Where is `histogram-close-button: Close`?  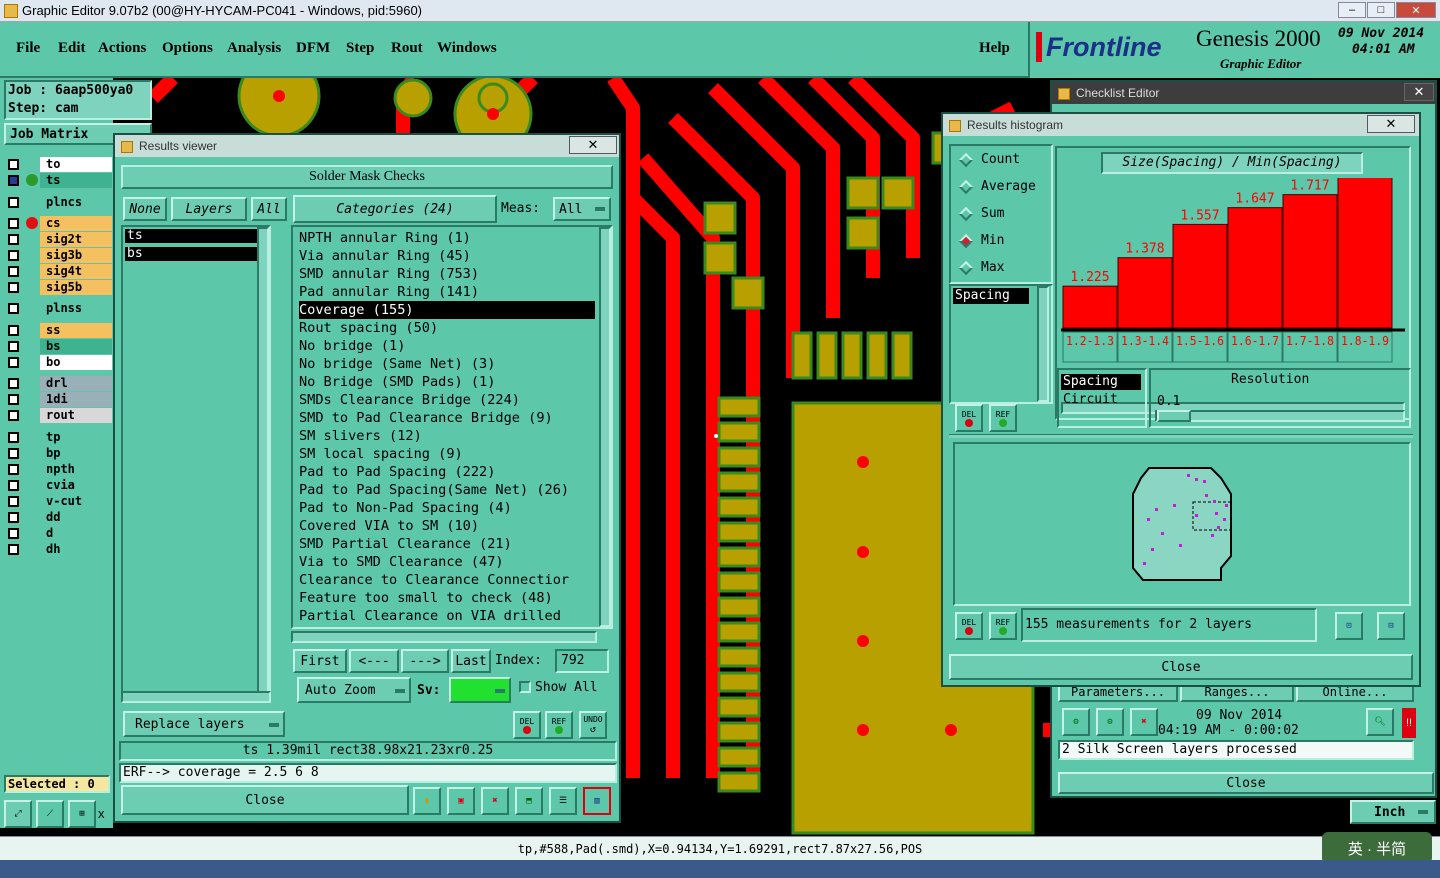 histogram-close-button: Close is located at coordinates (1181, 667).